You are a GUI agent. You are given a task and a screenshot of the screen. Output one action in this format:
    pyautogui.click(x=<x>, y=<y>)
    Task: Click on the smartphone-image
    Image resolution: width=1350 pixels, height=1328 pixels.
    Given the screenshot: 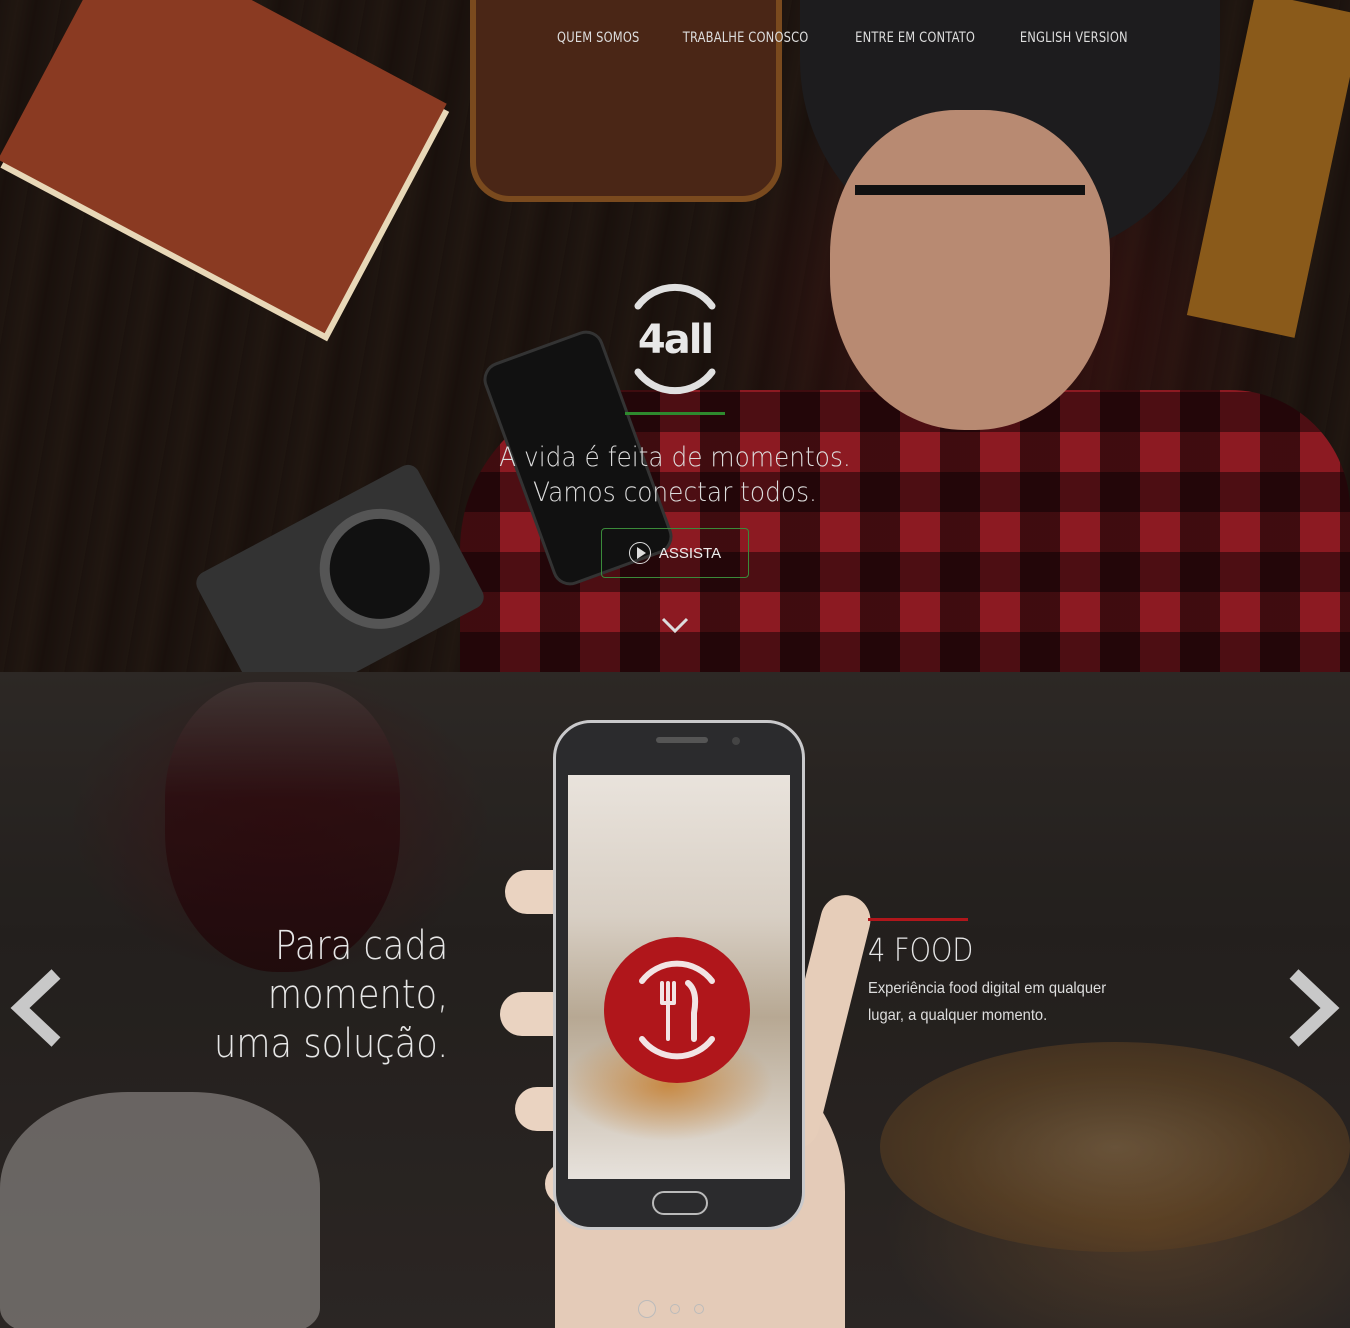 What is the action you would take?
    pyautogui.click(x=679, y=975)
    